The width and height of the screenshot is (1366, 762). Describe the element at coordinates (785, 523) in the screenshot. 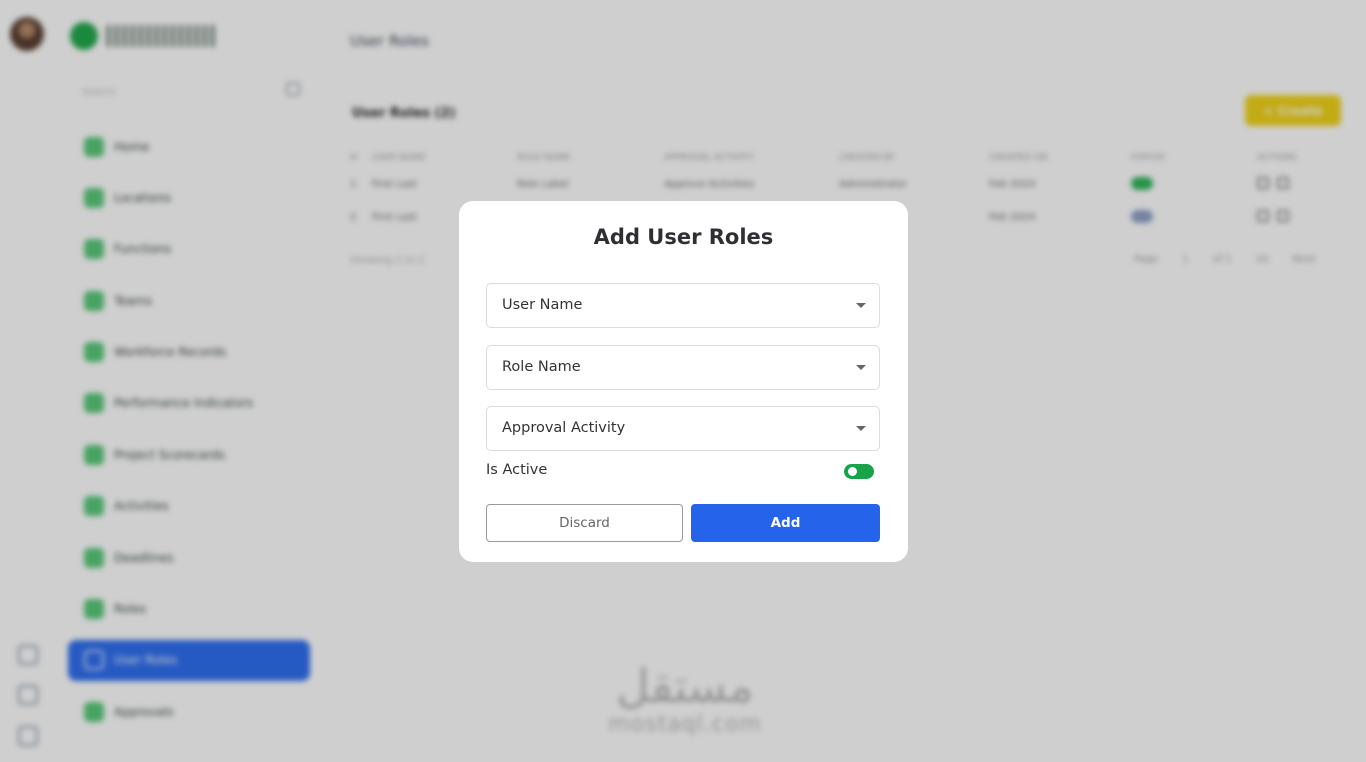

I see `add-button: Add` at that location.